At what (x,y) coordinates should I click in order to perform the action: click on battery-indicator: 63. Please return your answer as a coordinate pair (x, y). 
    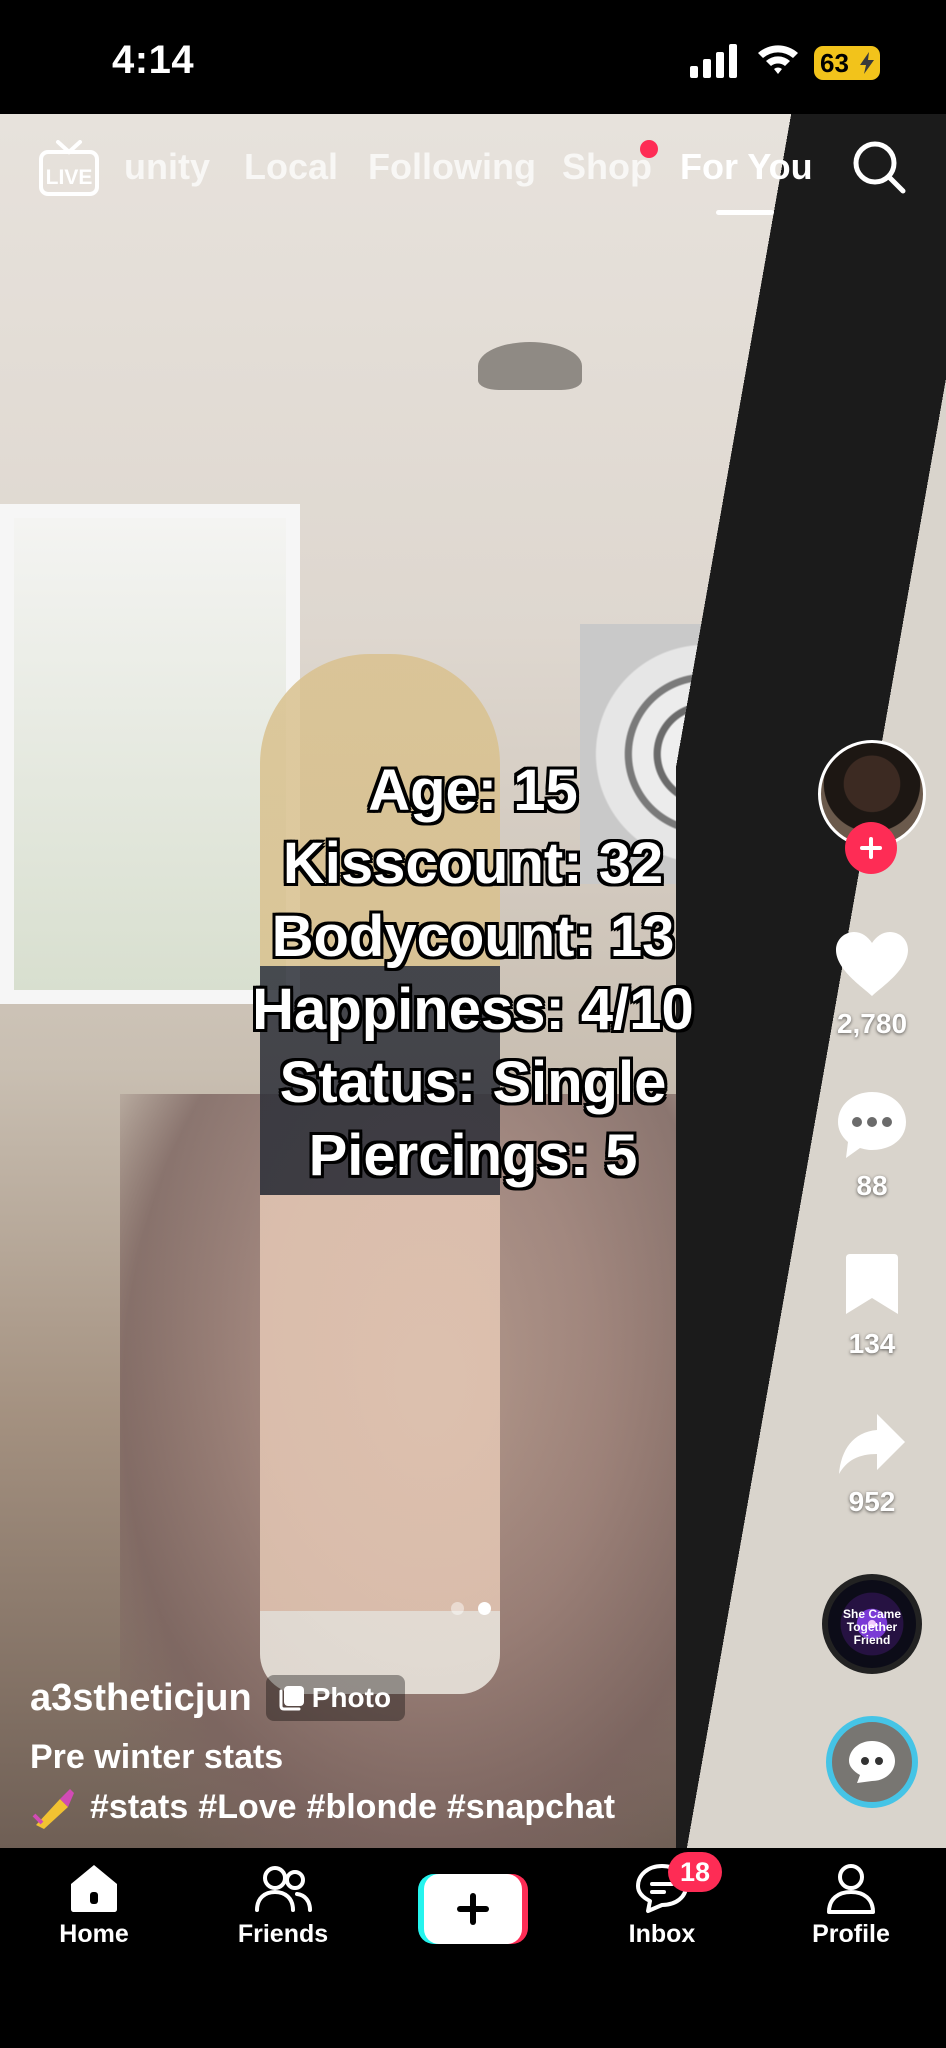
    Looking at the image, I should click on (847, 63).